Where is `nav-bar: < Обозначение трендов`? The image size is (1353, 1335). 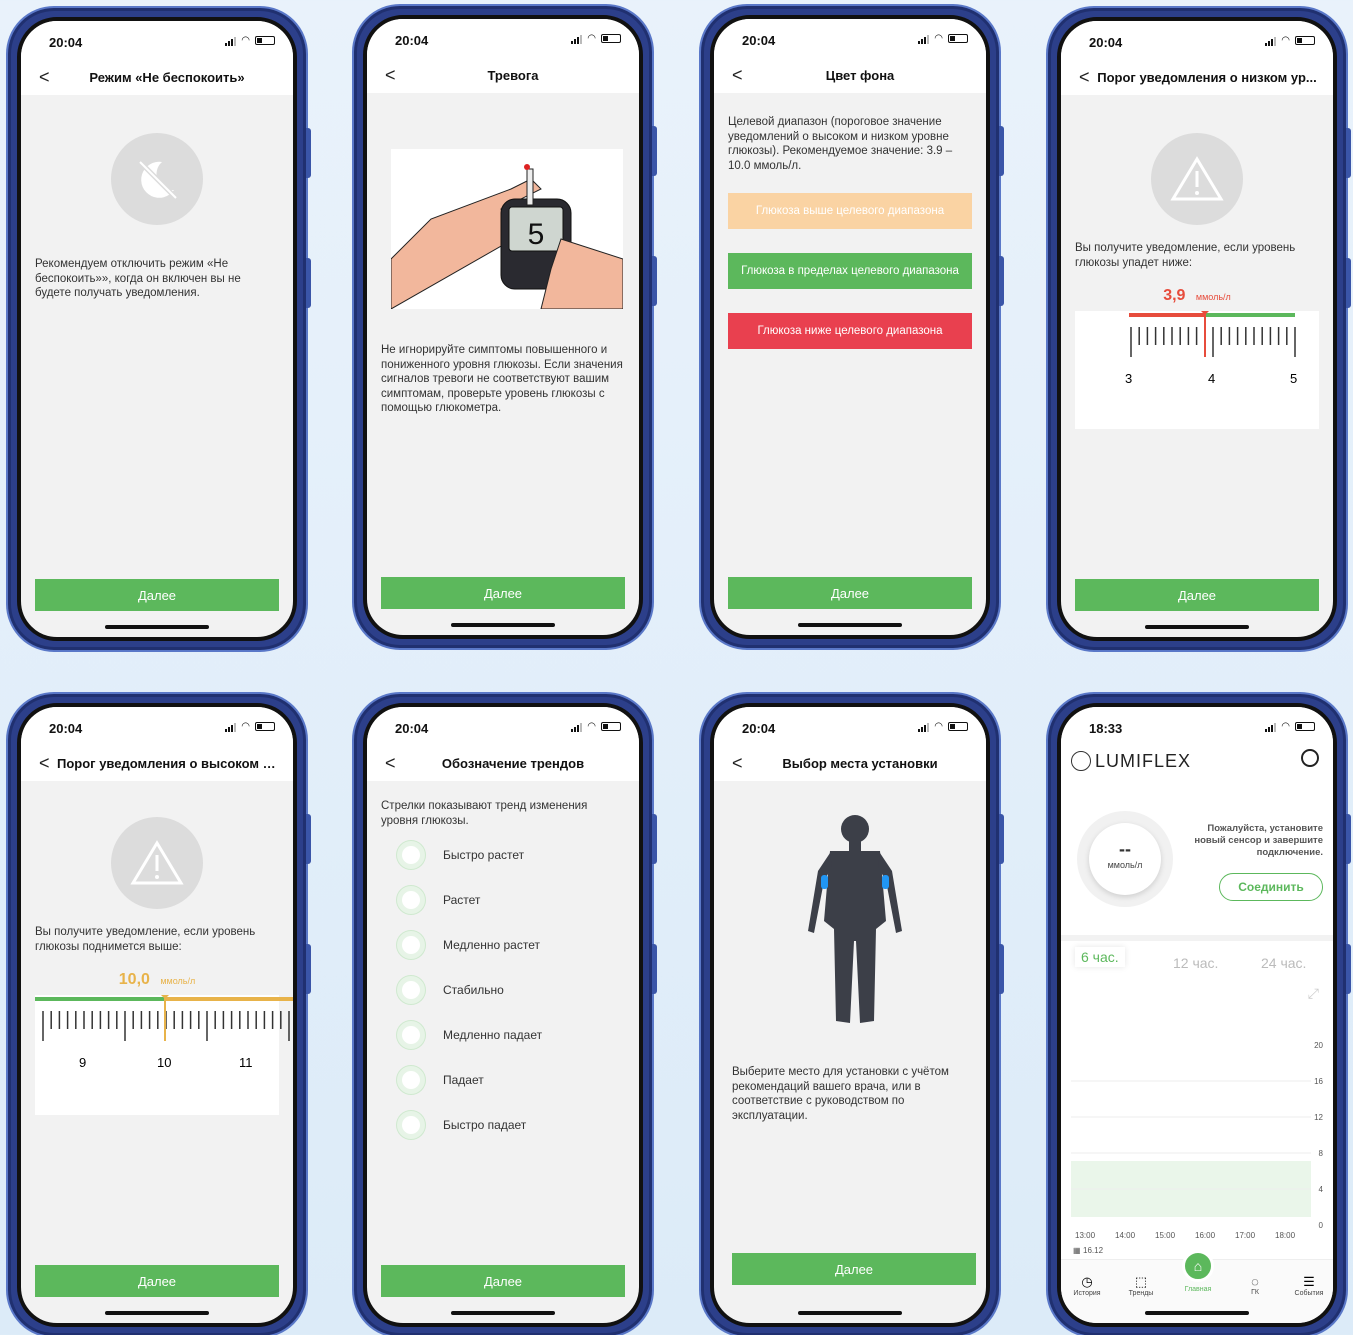 nav-bar: < Обозначение трендов is located at coordinates (503, 763).